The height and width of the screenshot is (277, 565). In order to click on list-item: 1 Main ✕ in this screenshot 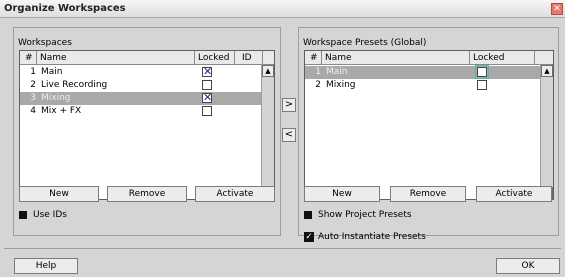, I will do `click(141, 72)`.